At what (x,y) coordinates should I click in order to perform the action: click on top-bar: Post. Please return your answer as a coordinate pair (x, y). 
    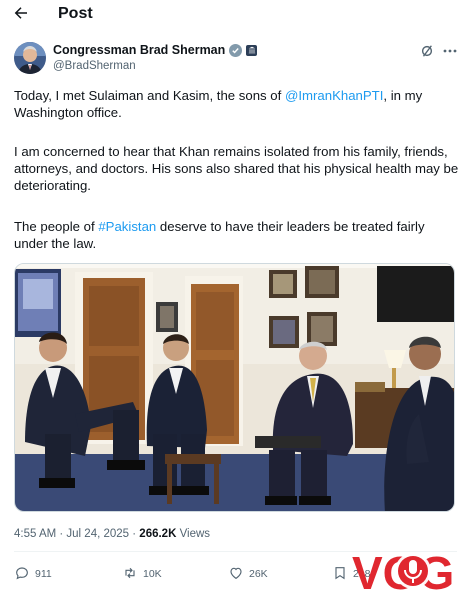
    Looking at the image, I should click on (235, 16).